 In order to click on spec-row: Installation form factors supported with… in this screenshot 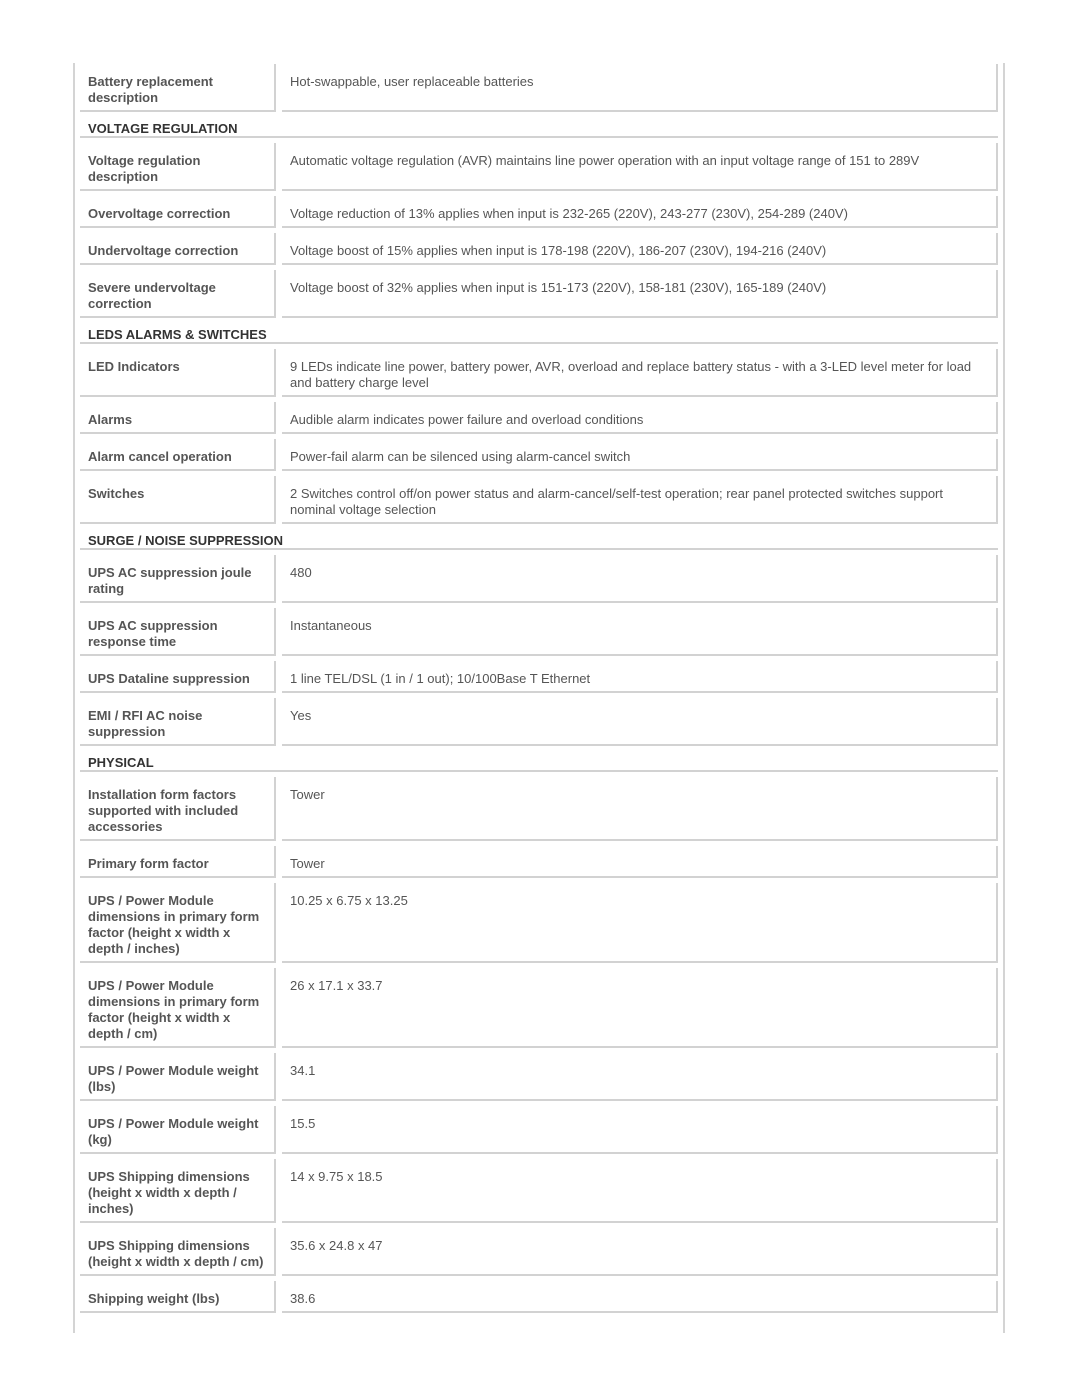, I will do `click(539, 809)`.